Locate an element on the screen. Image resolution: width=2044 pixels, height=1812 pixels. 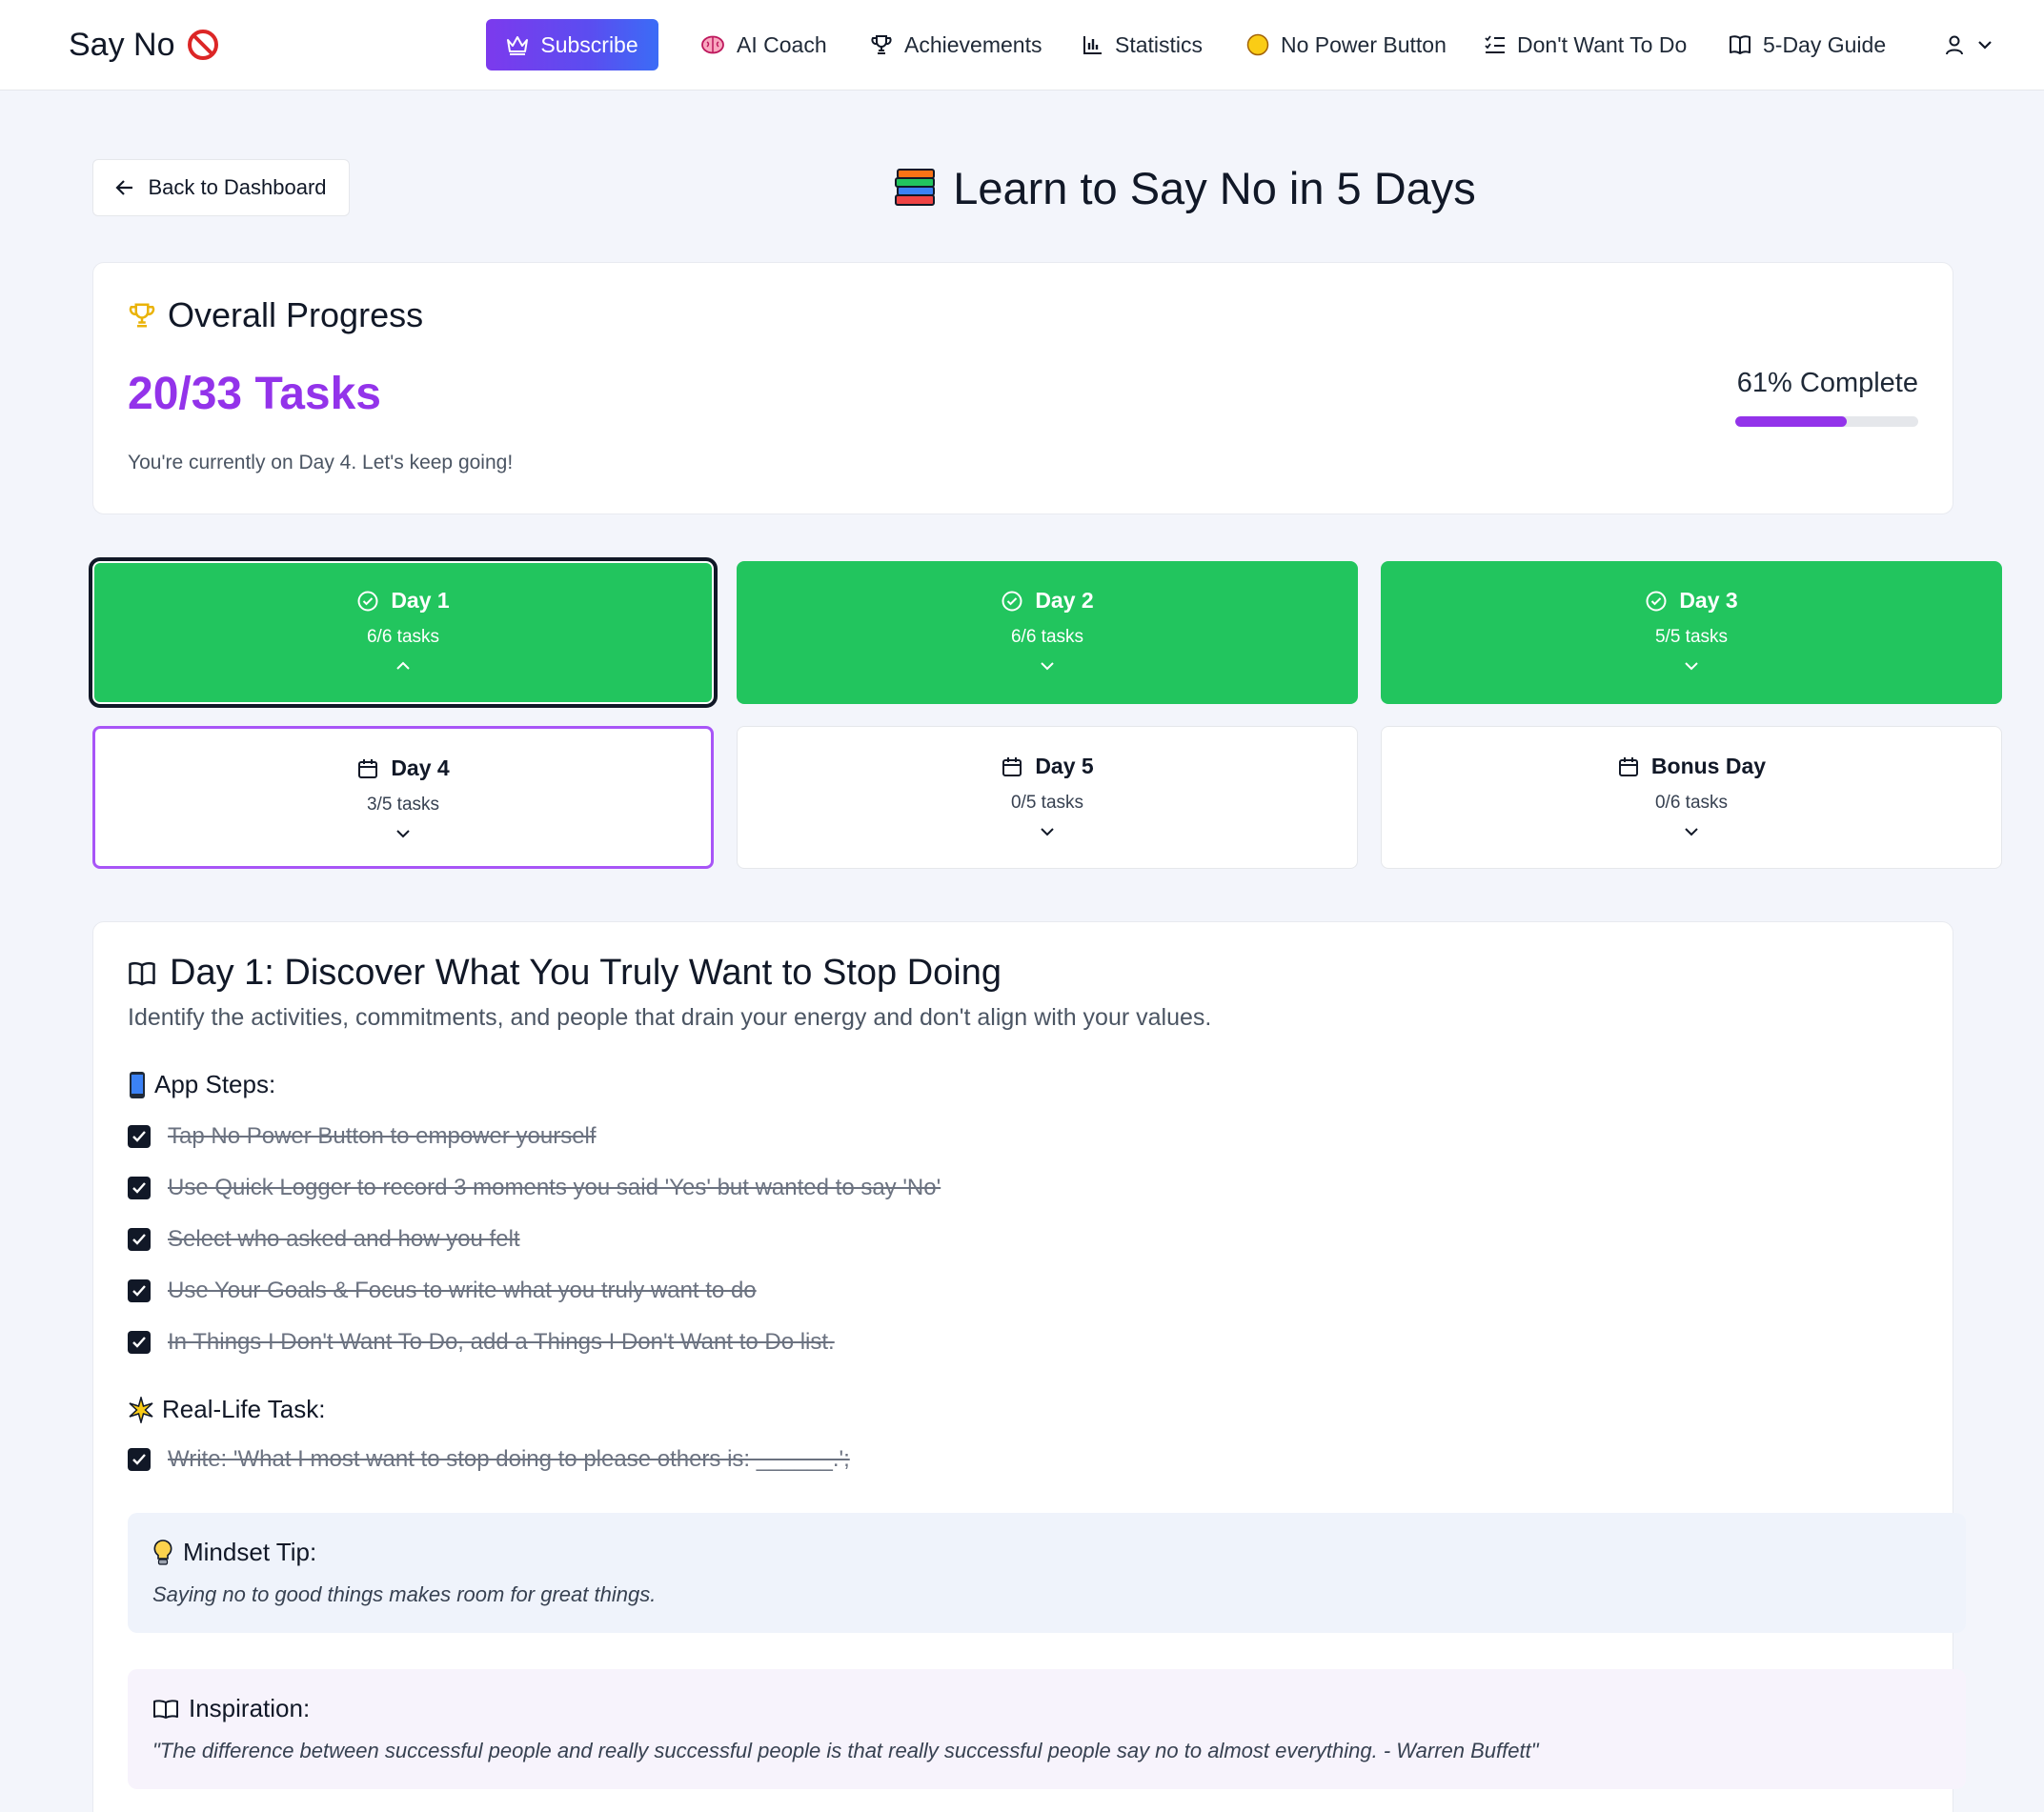
real-life-task-heading: Real-Life Task: is located at coordinates (227, 1409).